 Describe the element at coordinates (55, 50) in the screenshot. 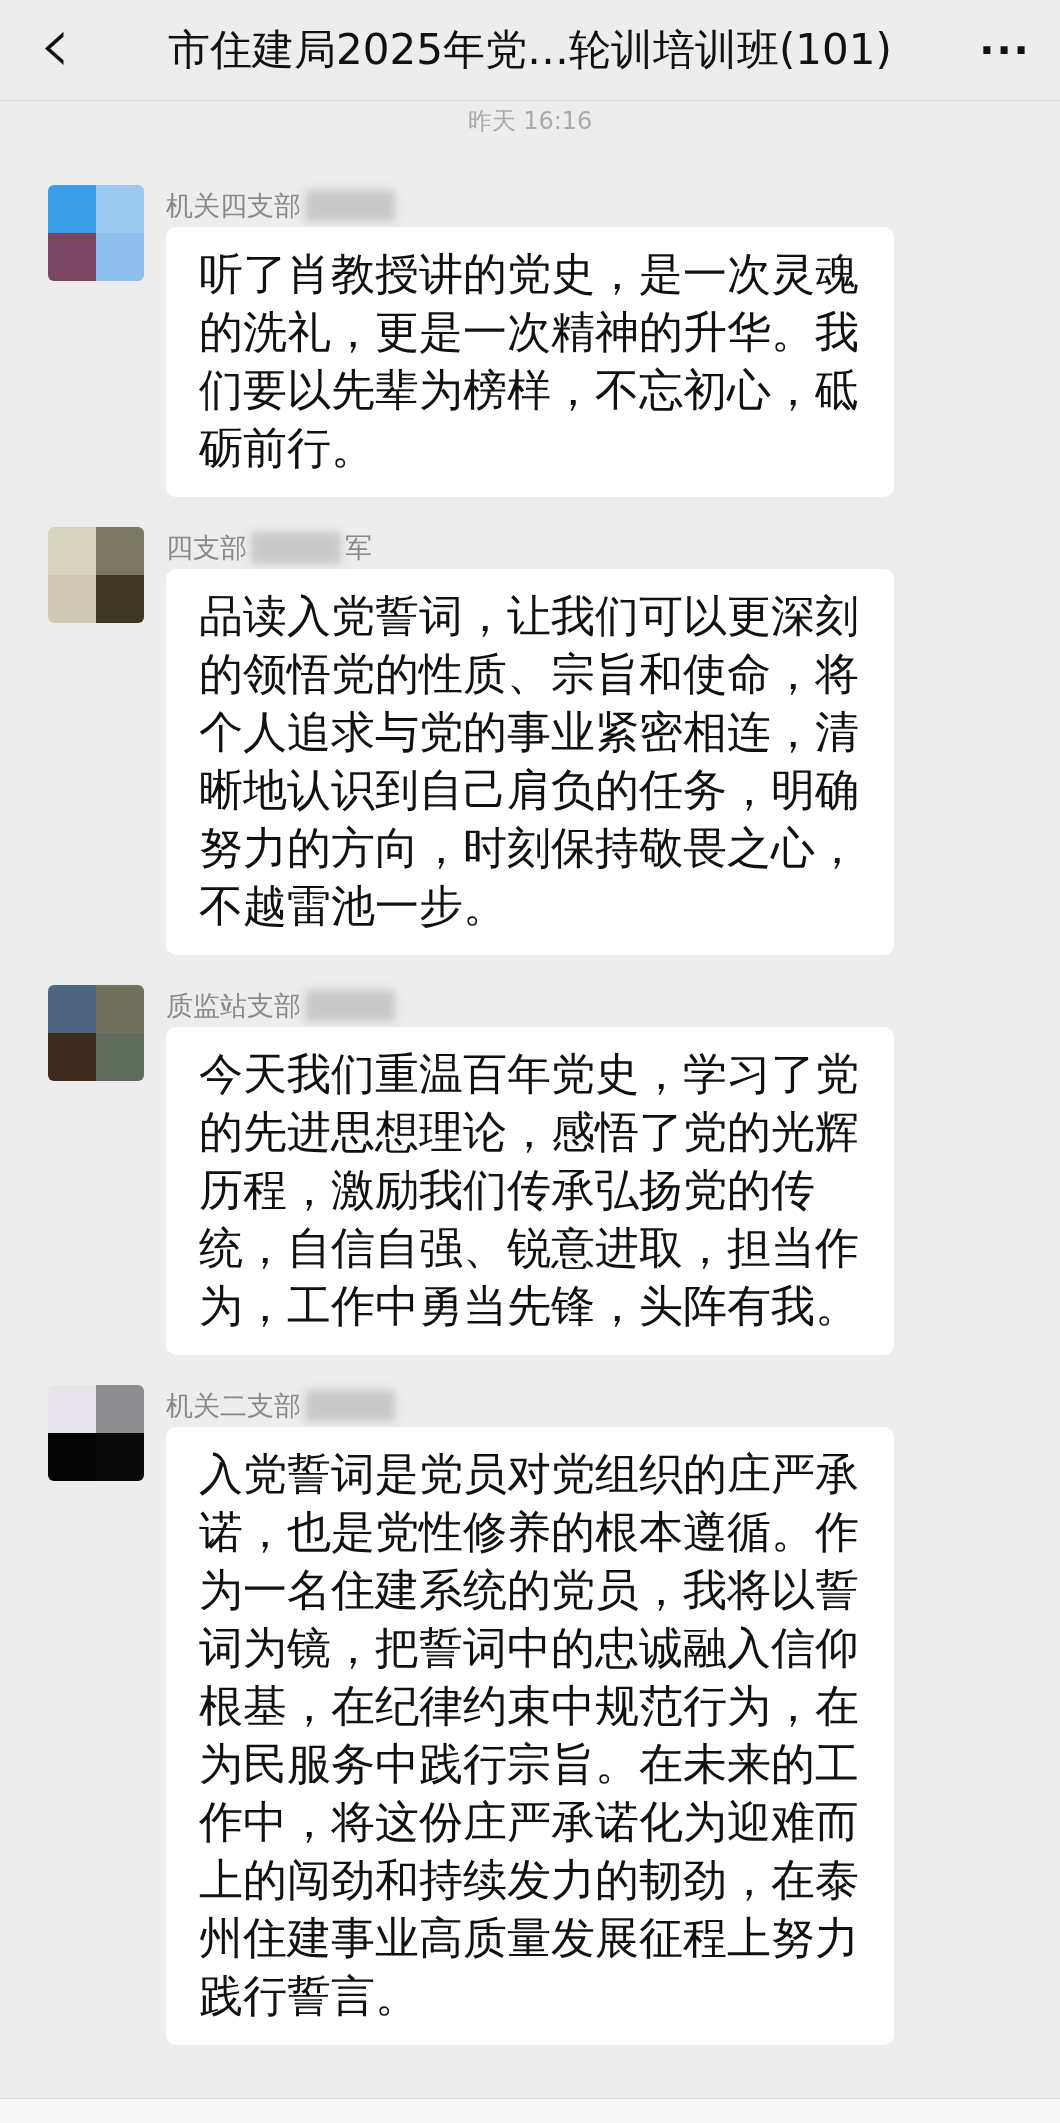

I see `back-button: ‹` at that location.